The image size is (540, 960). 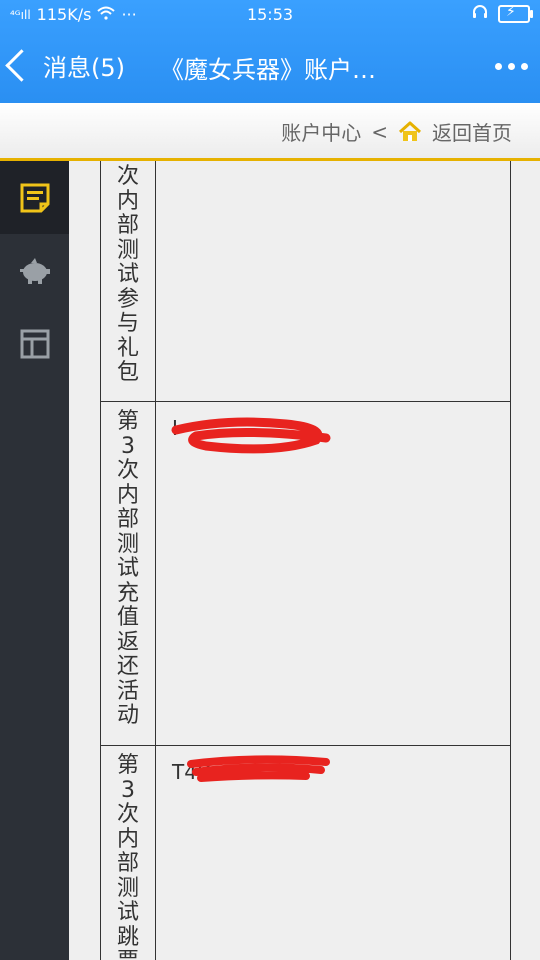 What do you see at coordinates (84, 68) in the screenshot?
I see `back-label: 消息(5)` at bounding box center [84, 68].